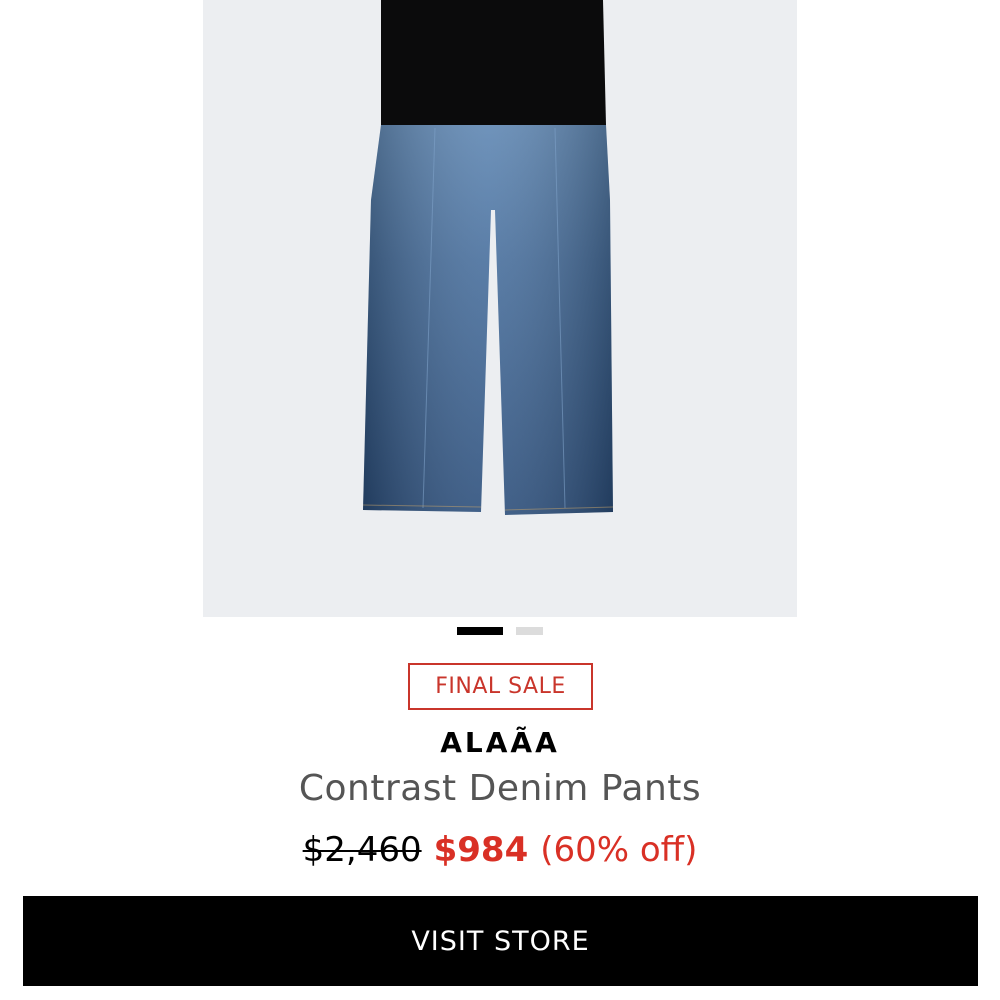 Image resolution: width=1000 pixels, height=1000 pixels. I want to click on brand-name: ALAÃA, so click(500, 742).